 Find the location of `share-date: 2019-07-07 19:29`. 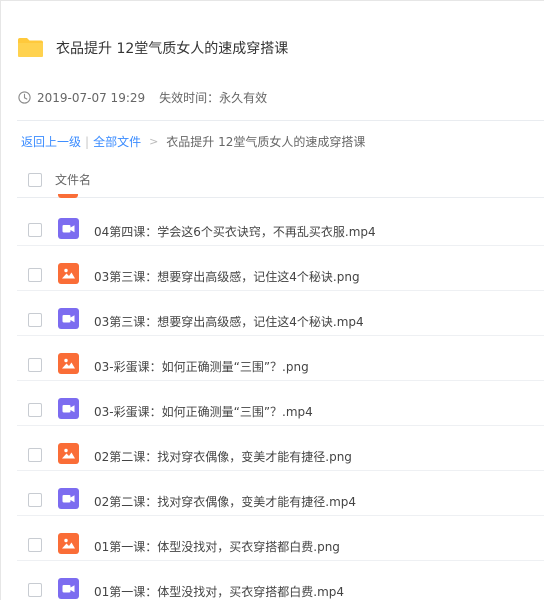

share-date: 2019-07-07 19:29 is located at coordinates (91, 97).